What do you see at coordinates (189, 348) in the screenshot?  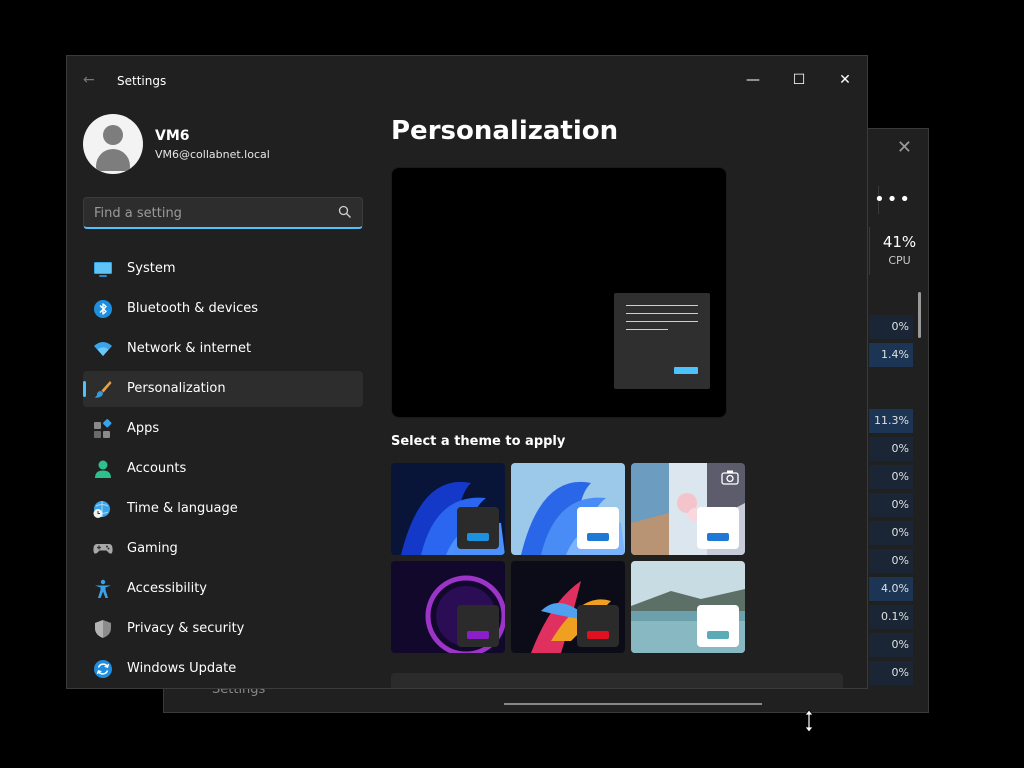 I see `sidebar-item-label: Network & internet` at bounding box center [189, 348].